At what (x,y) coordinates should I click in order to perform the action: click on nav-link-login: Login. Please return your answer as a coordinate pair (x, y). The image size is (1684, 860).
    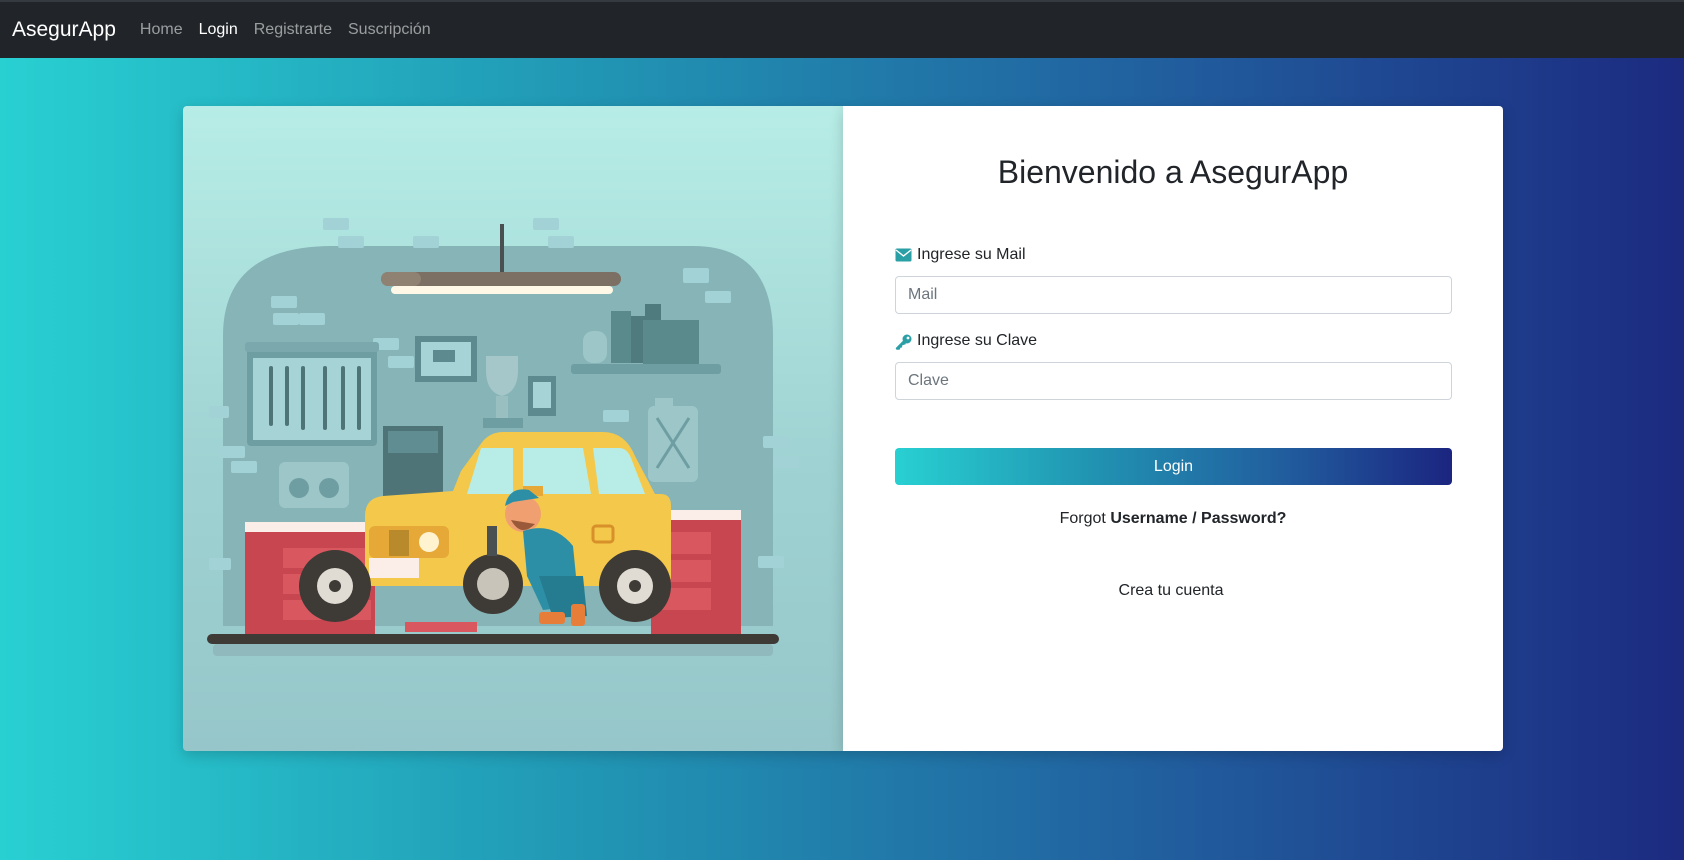
    Looking at the image, I should click on (218, 30).